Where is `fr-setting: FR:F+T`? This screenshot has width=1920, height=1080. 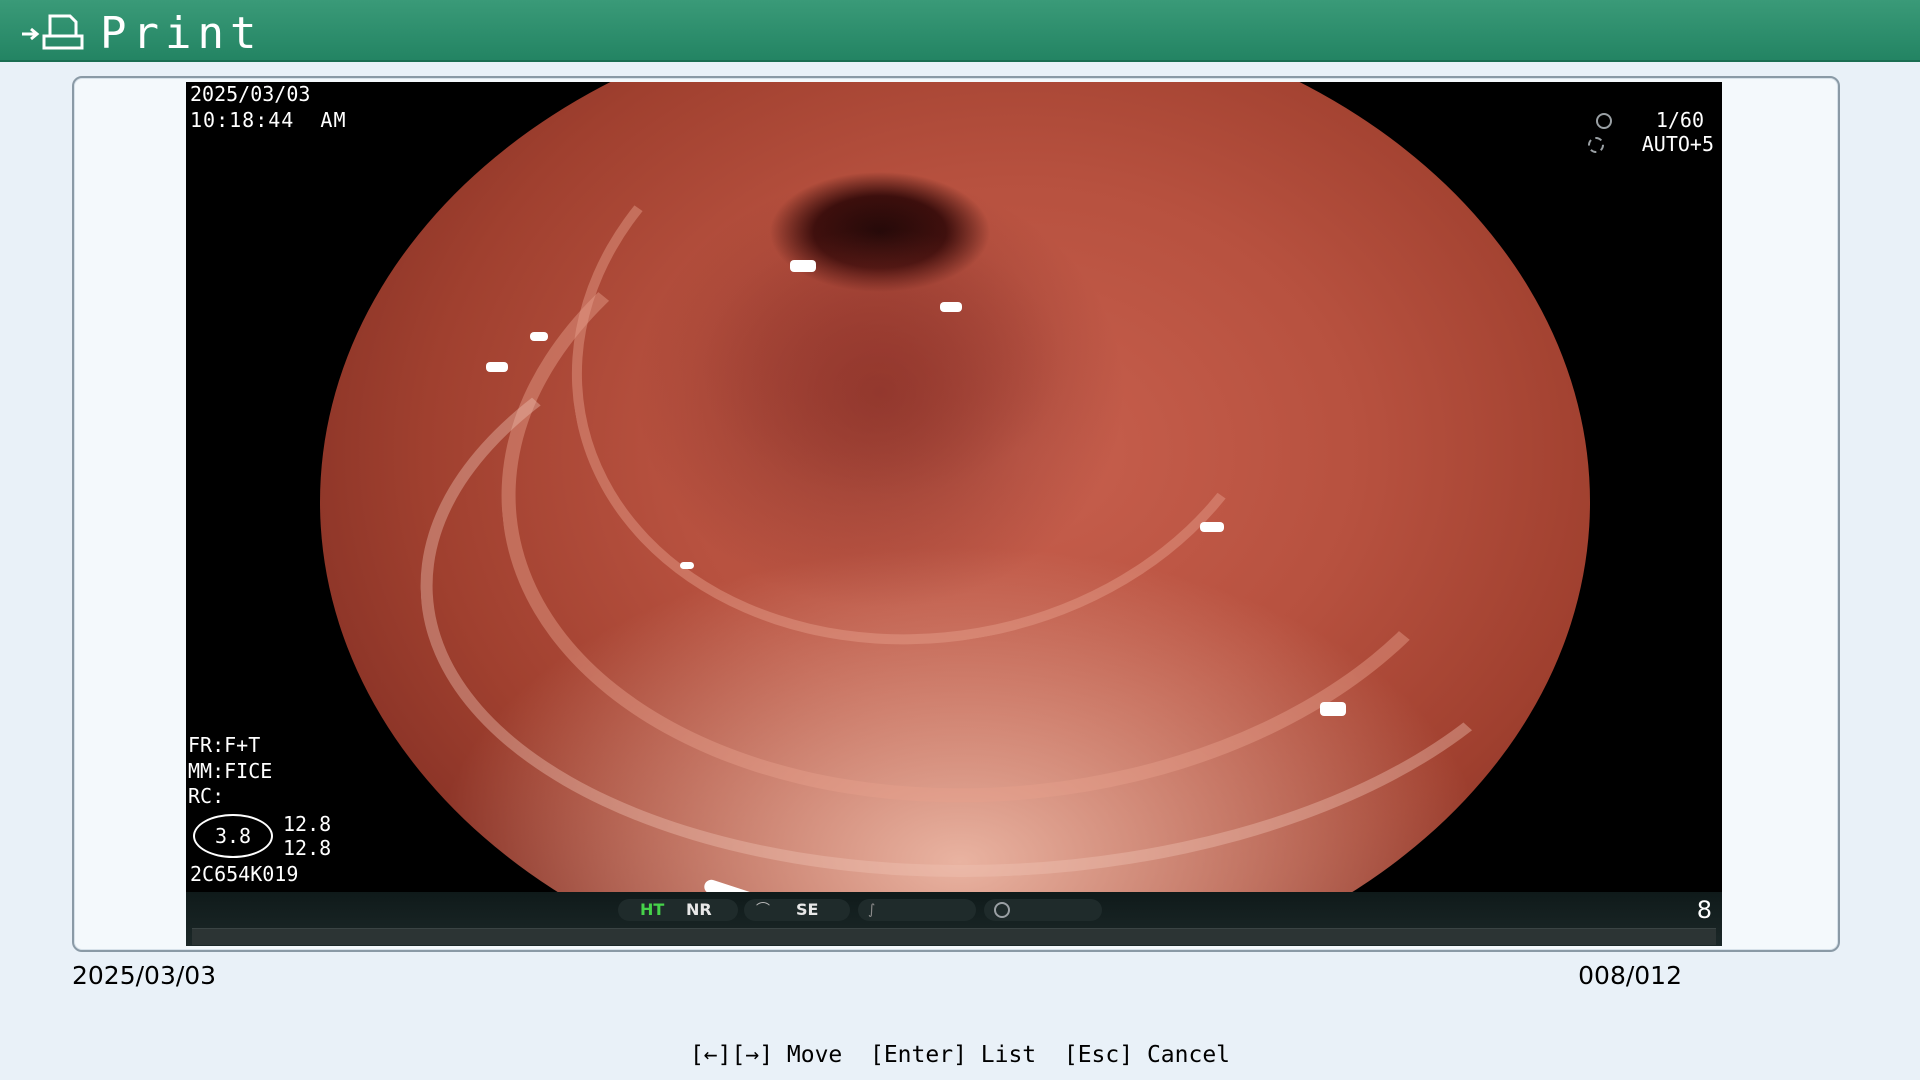
fr-setting: FR:F+T is located at coordinates (224, 745).